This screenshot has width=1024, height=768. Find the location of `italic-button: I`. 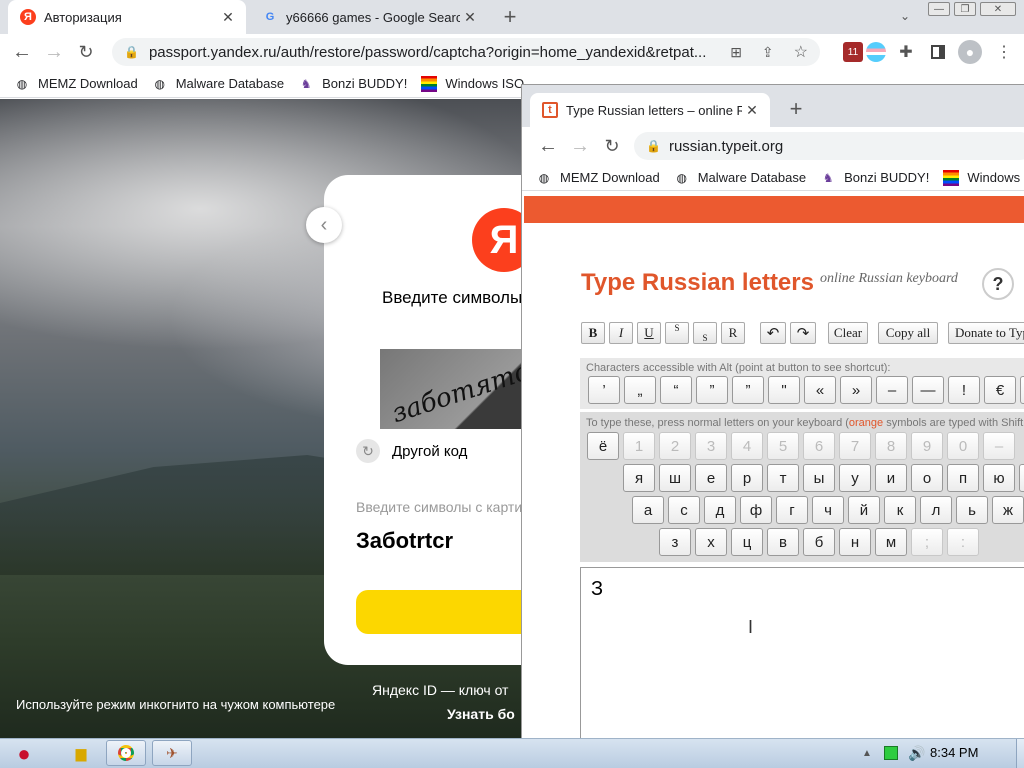

italic-button: I is located at coordinates (621, 333).